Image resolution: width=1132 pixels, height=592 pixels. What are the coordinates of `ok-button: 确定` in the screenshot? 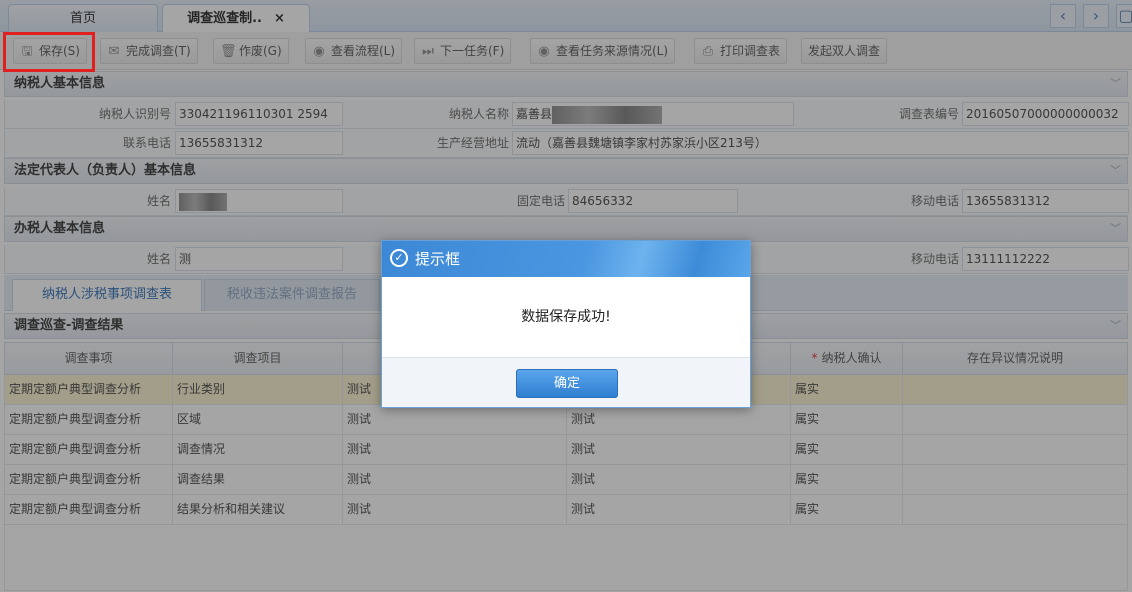 It's located at (567, 383).